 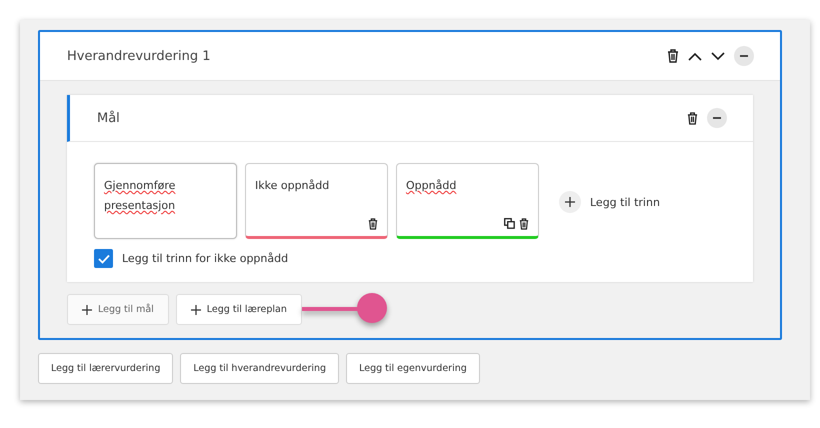 What do you see at coordinates (431, 185) in the screenshot?
I see `step-text: Oppnådd` at bounding box center [431, 185].